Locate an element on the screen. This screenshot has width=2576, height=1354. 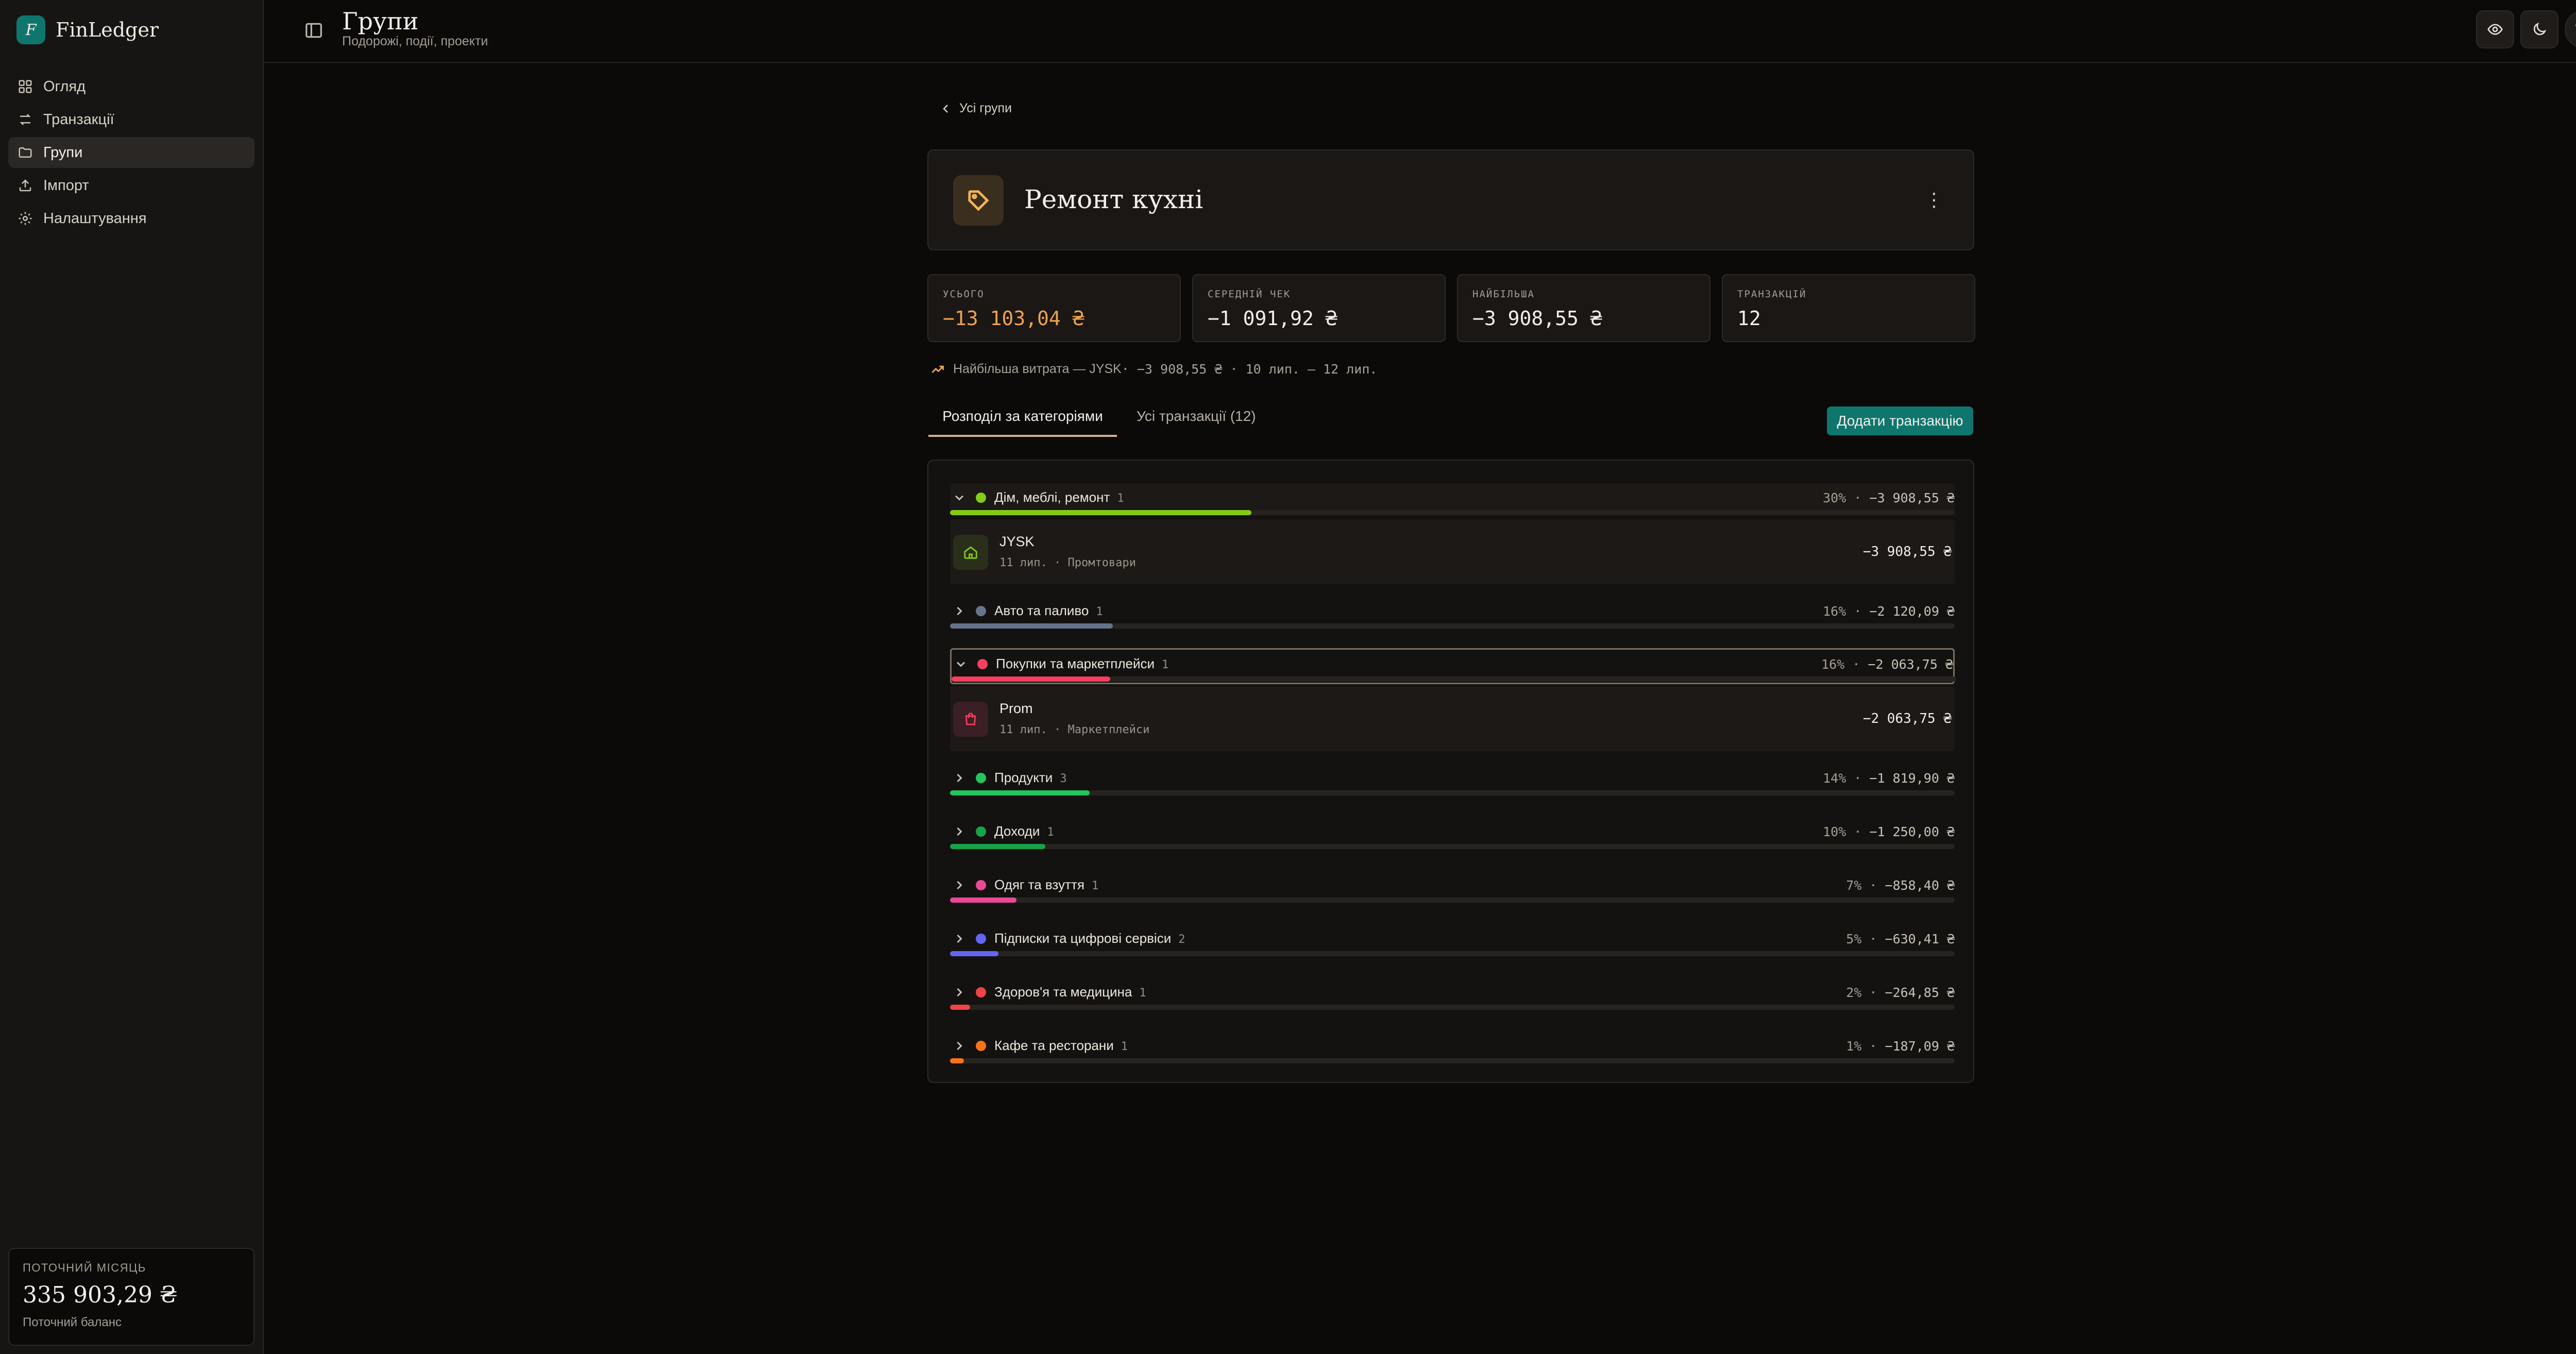
sidebar-item-label: Групи is located at coordinates (63, 153).